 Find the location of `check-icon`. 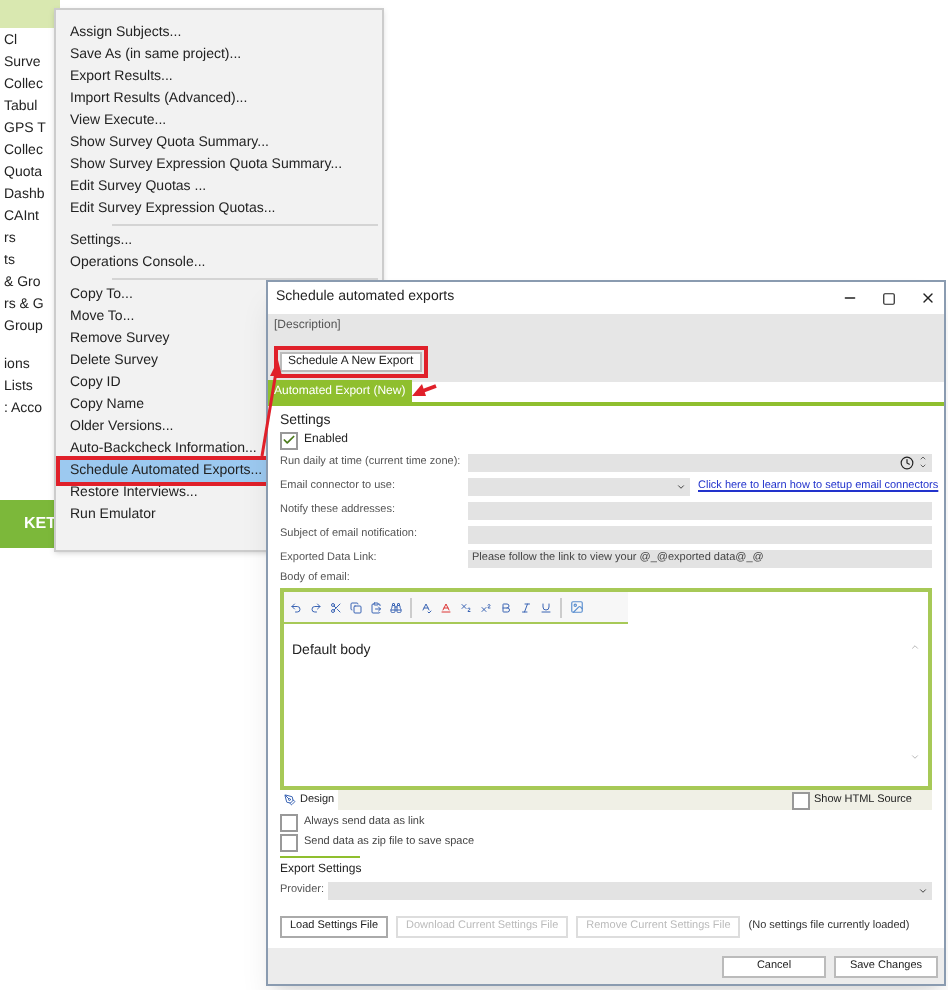

check-icon is located at coordinates (289, 440).